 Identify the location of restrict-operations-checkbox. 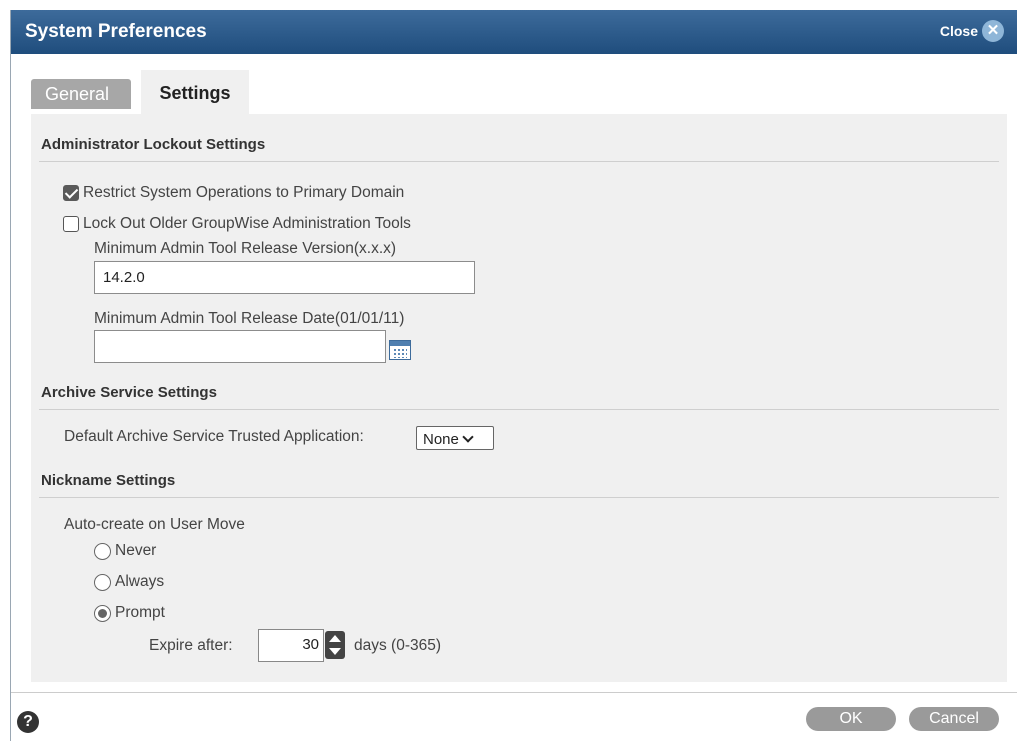
(71, 193).